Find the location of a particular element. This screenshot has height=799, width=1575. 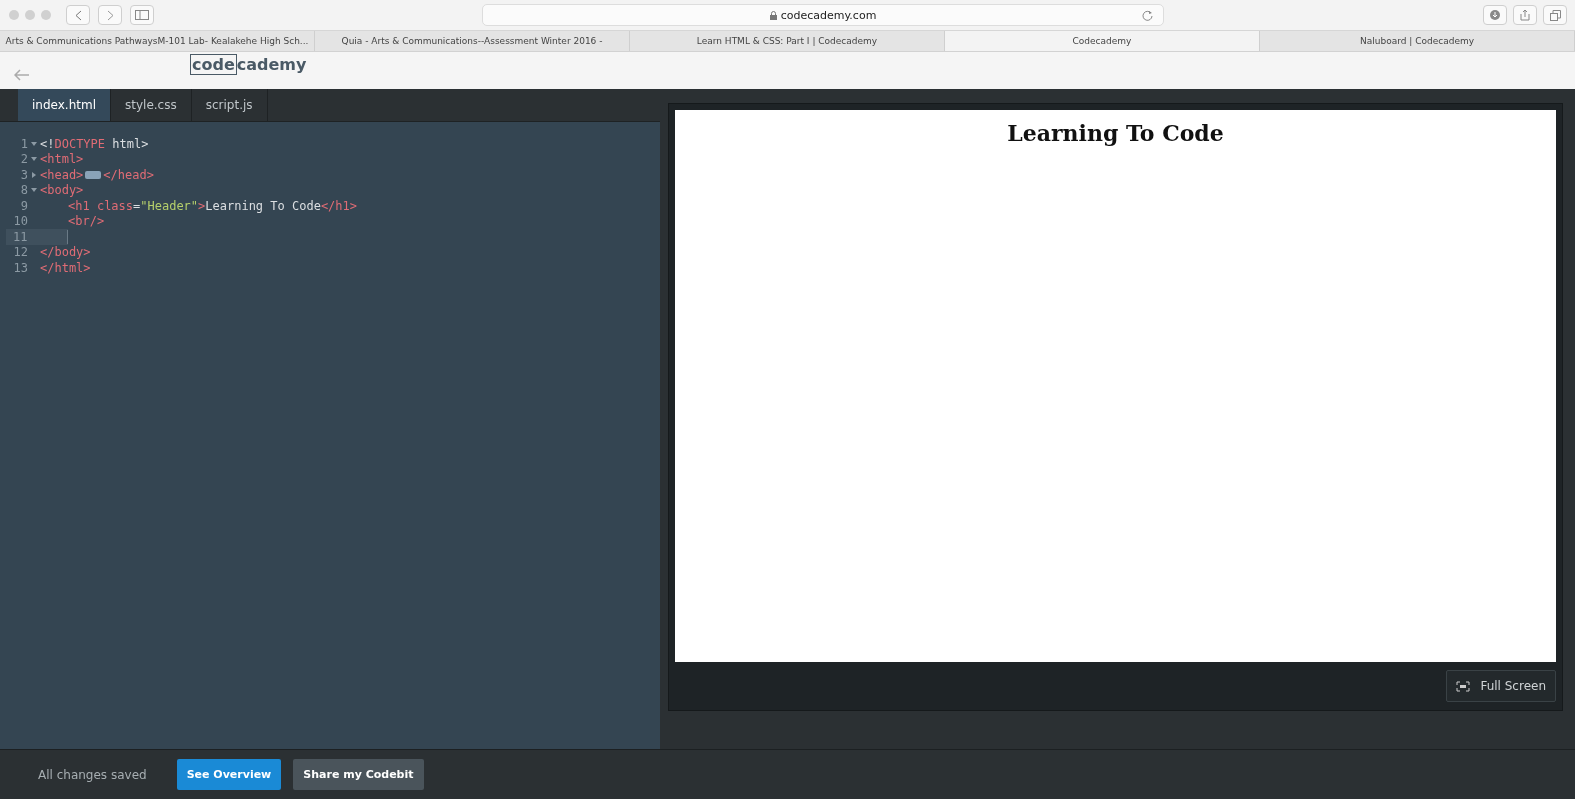

tabs-icon is located at coordinates (1555, 15).